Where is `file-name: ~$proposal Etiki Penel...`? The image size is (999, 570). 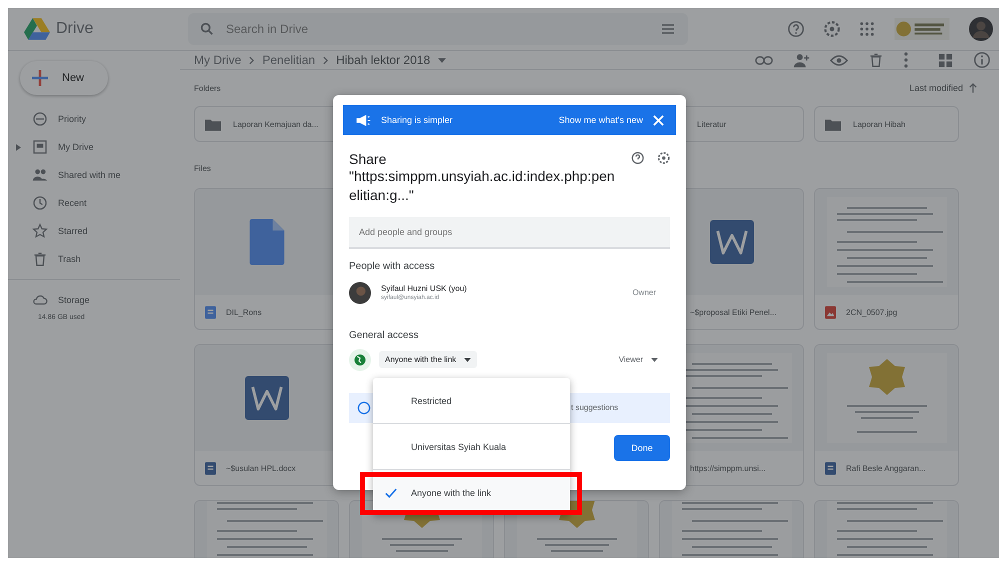 file-name: ~$proposal Etiki Penel... is located at coordinates (733, 312).